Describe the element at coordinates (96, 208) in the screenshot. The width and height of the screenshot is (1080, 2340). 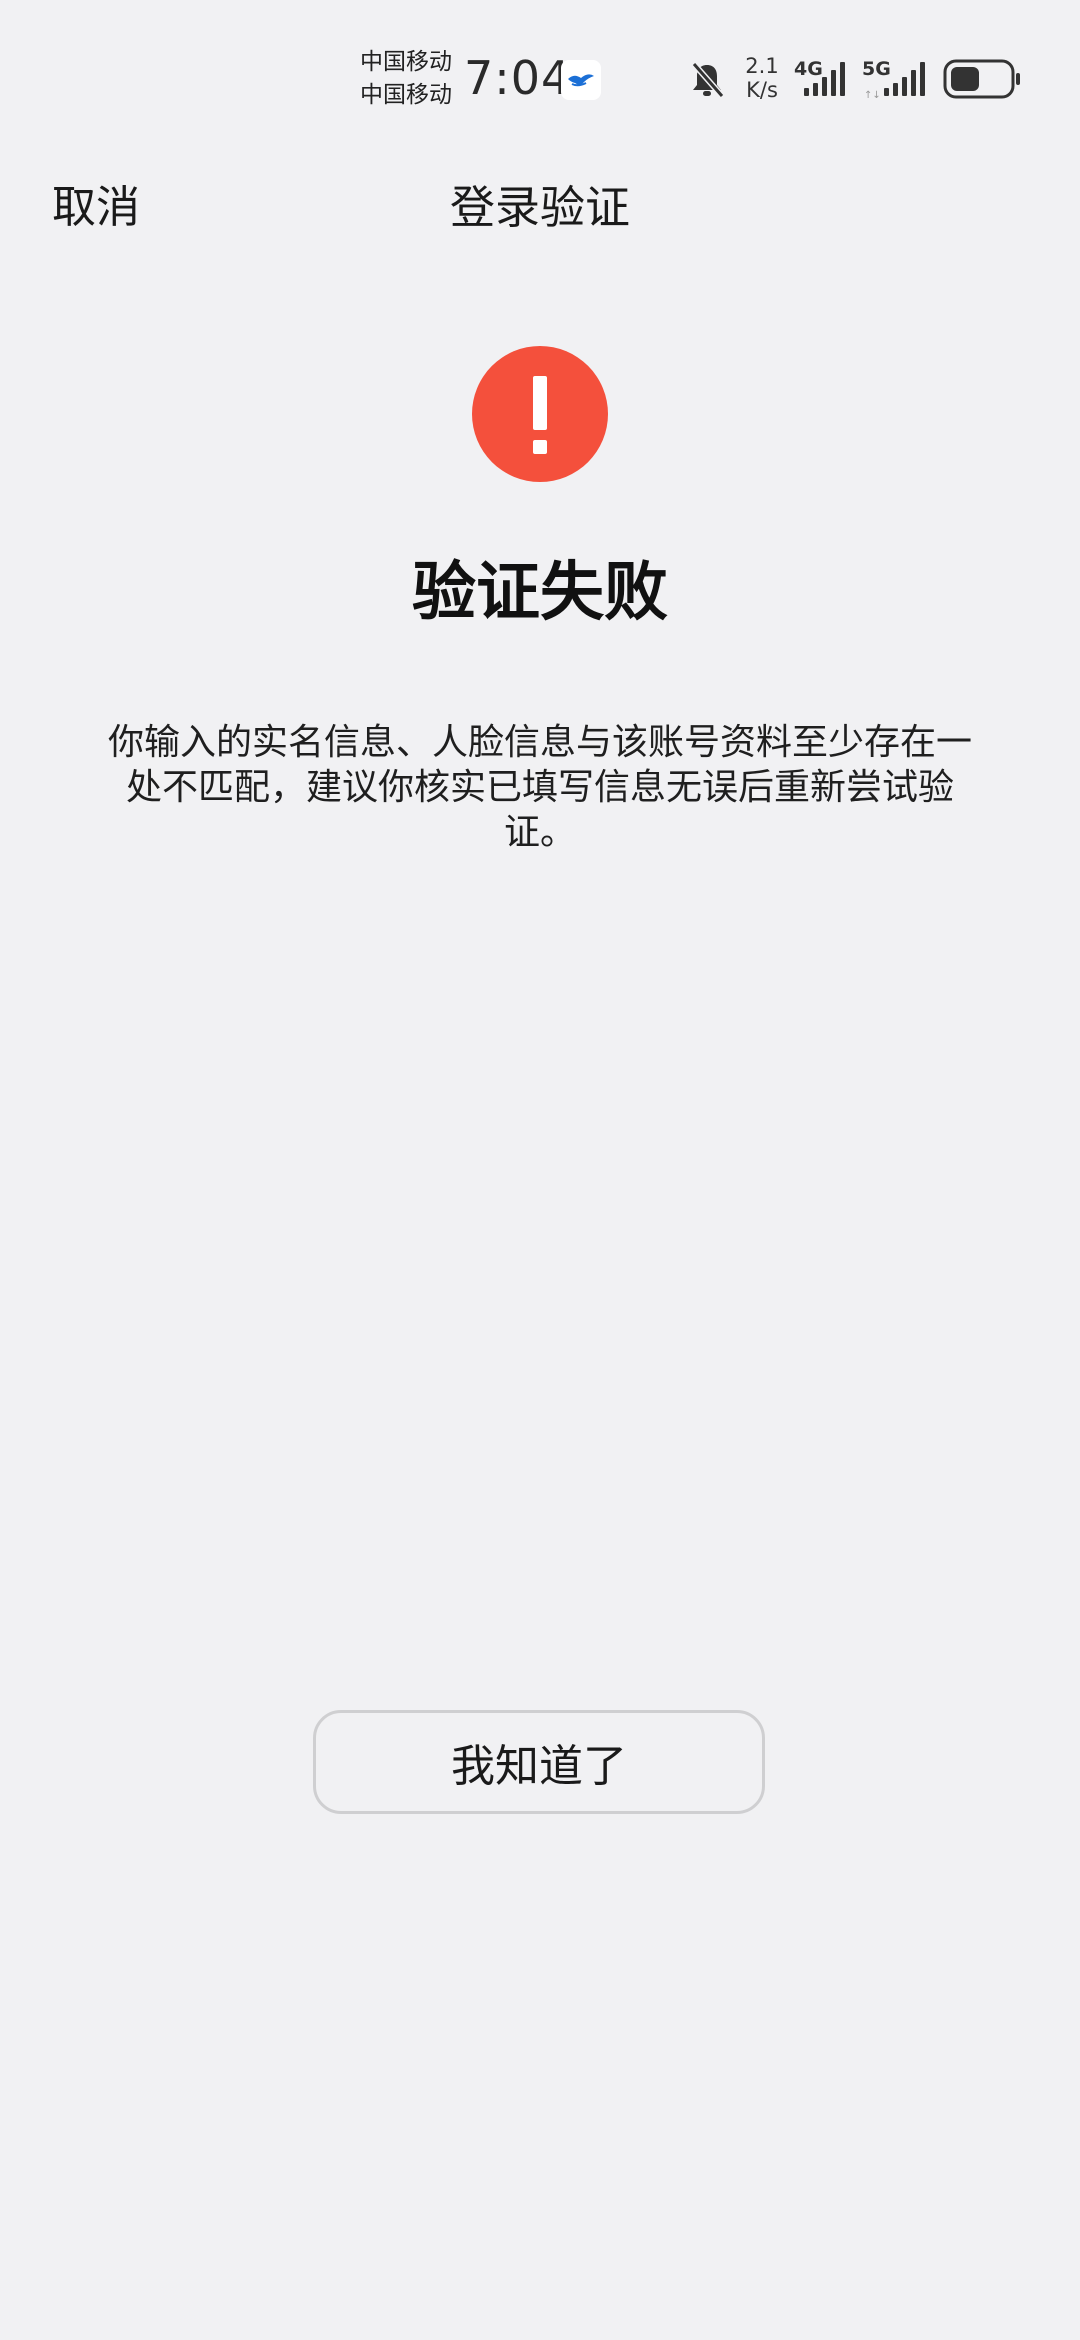
I see `cancel-button: 取消` at that location.